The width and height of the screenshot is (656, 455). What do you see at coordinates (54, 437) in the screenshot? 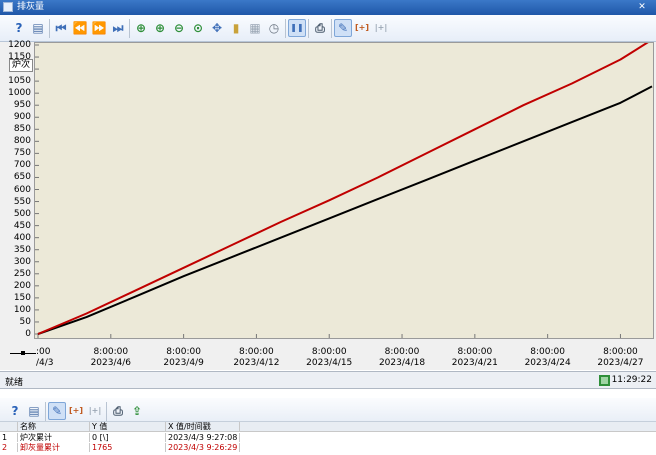
I see `series-name: 炉次累计` at bounding box center [54, 437].